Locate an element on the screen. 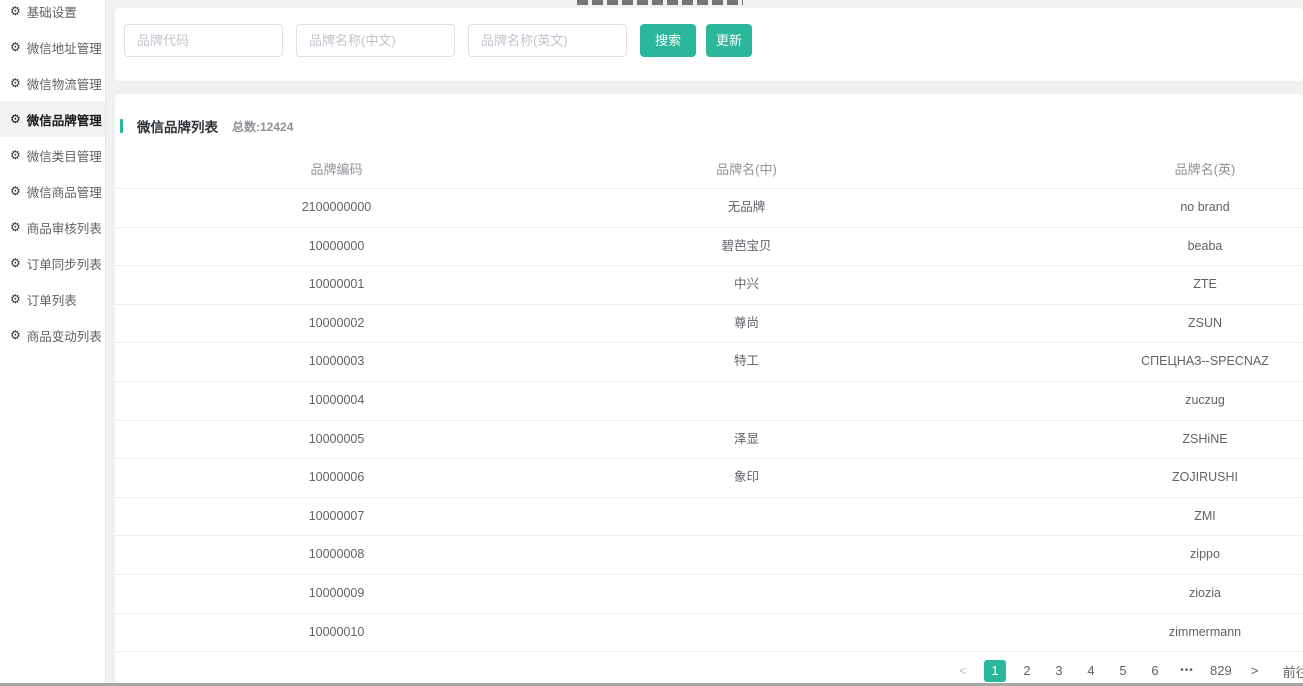 This screenshot has height=686, width=1303. table-row: 10000001 中兴 ZTE is located at coordinates (709, 285).